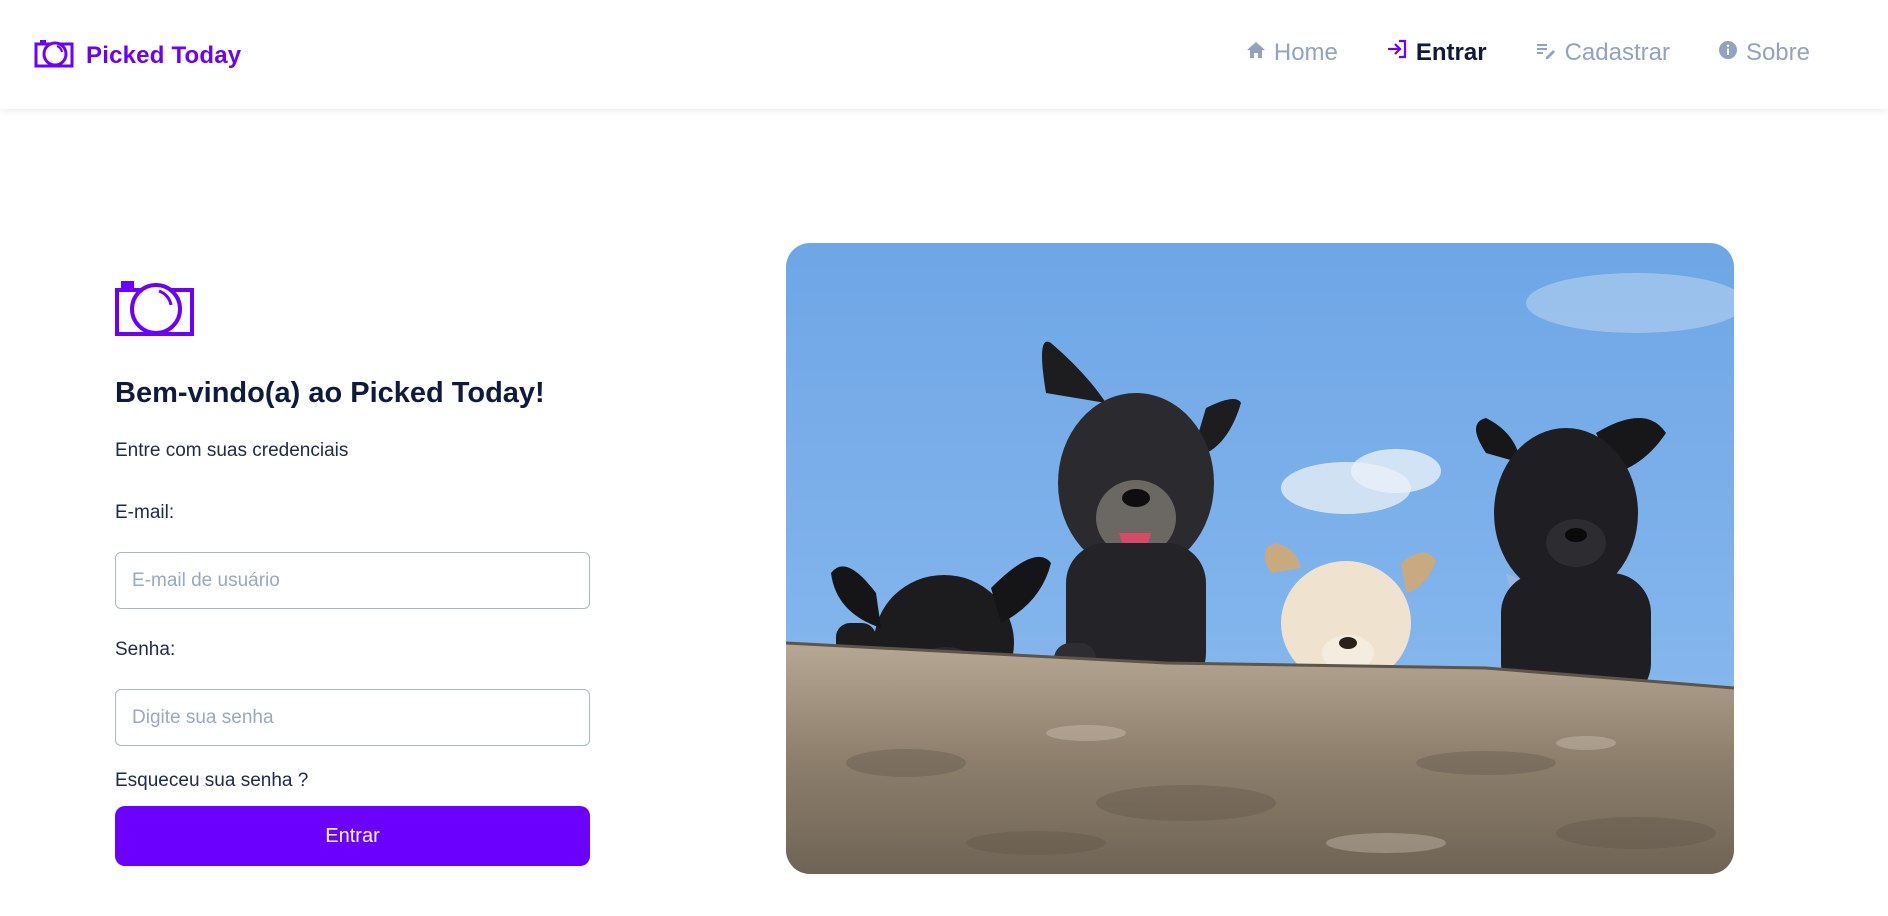  I want to click on info-icon, so click(1728, 53).